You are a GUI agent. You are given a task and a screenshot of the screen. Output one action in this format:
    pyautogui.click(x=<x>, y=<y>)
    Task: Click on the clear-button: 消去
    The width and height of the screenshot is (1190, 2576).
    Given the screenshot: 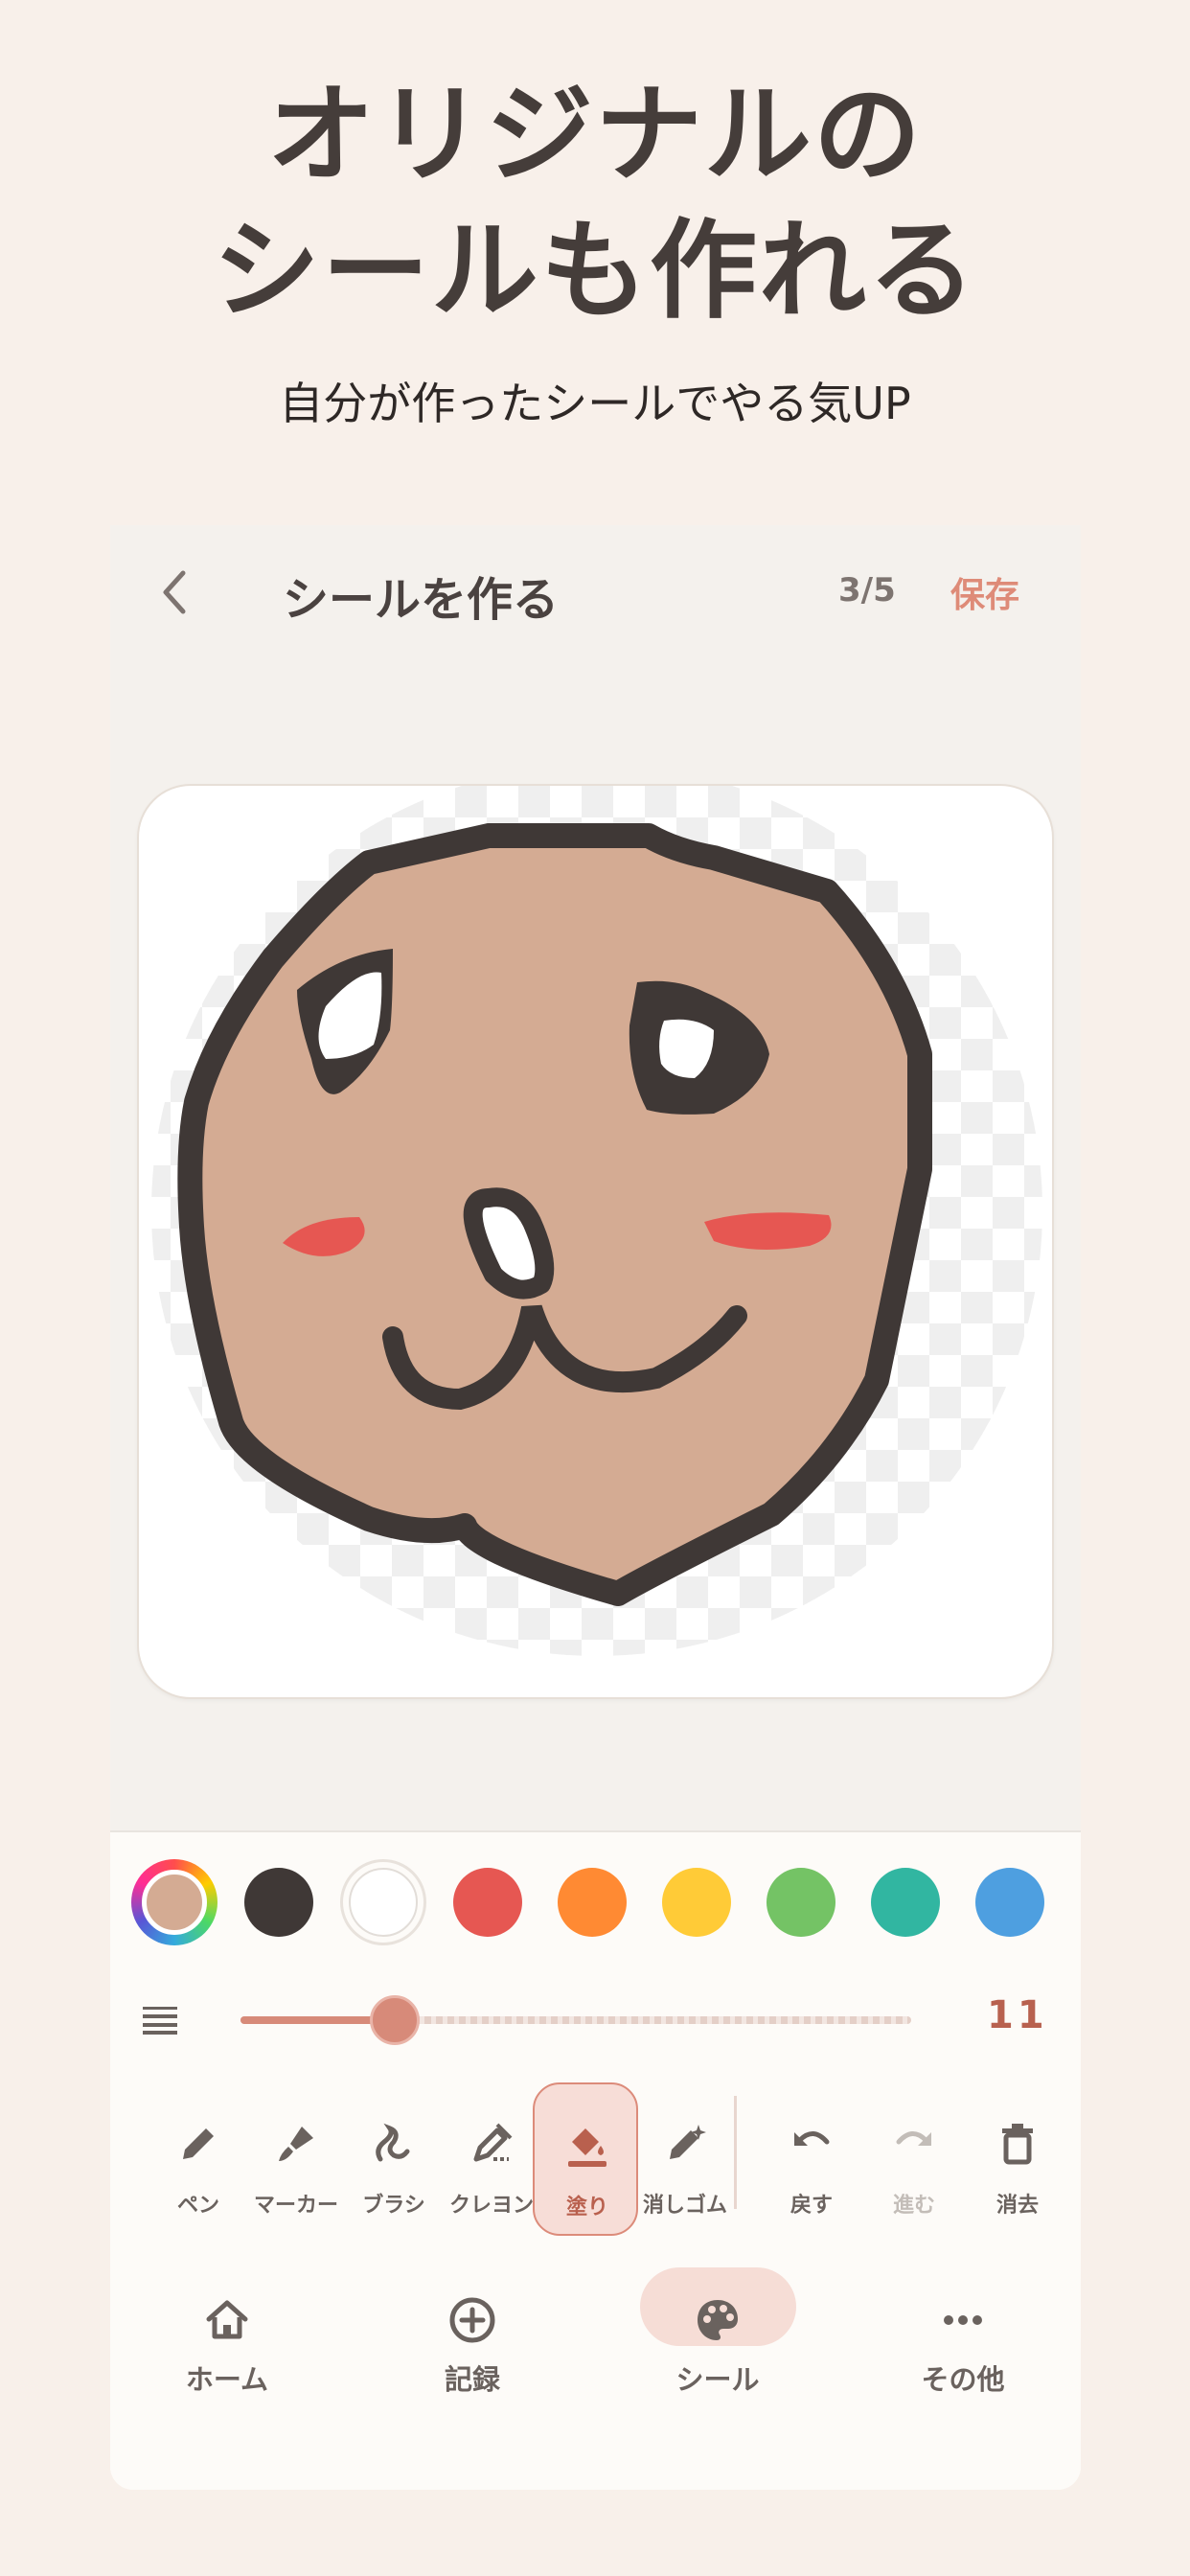 What is the action you would take?
    pyautogui.click(x=1017, y=2159)
    